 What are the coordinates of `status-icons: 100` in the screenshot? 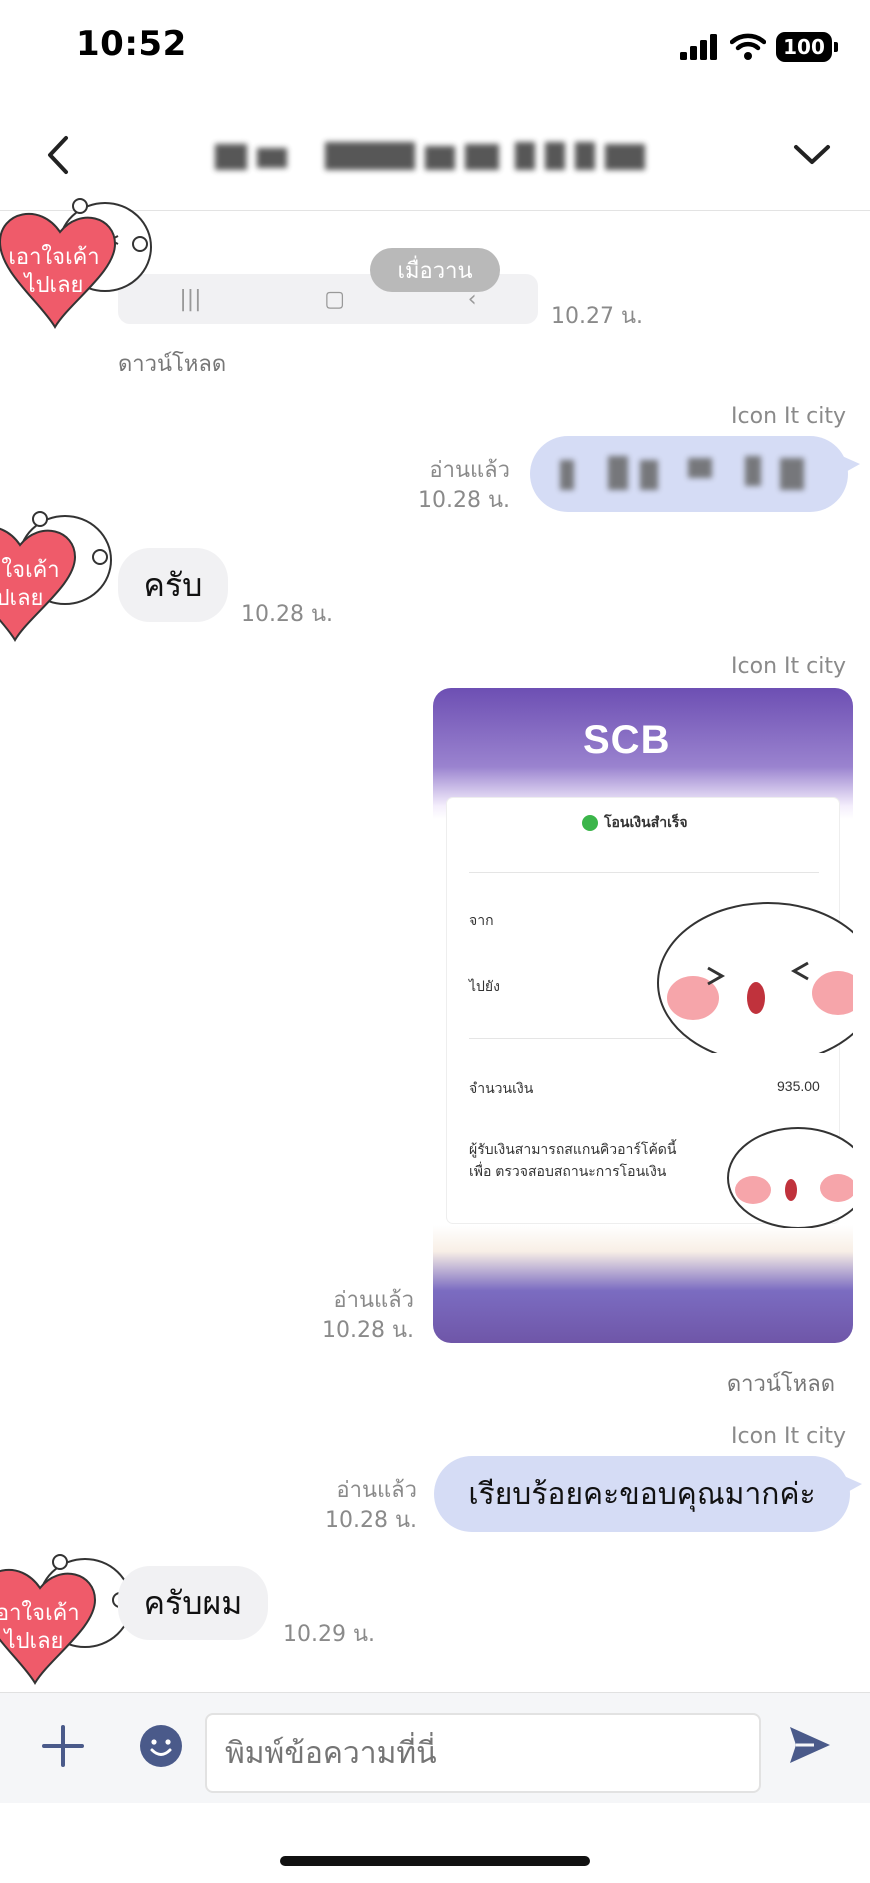 It's located at (759, 47).